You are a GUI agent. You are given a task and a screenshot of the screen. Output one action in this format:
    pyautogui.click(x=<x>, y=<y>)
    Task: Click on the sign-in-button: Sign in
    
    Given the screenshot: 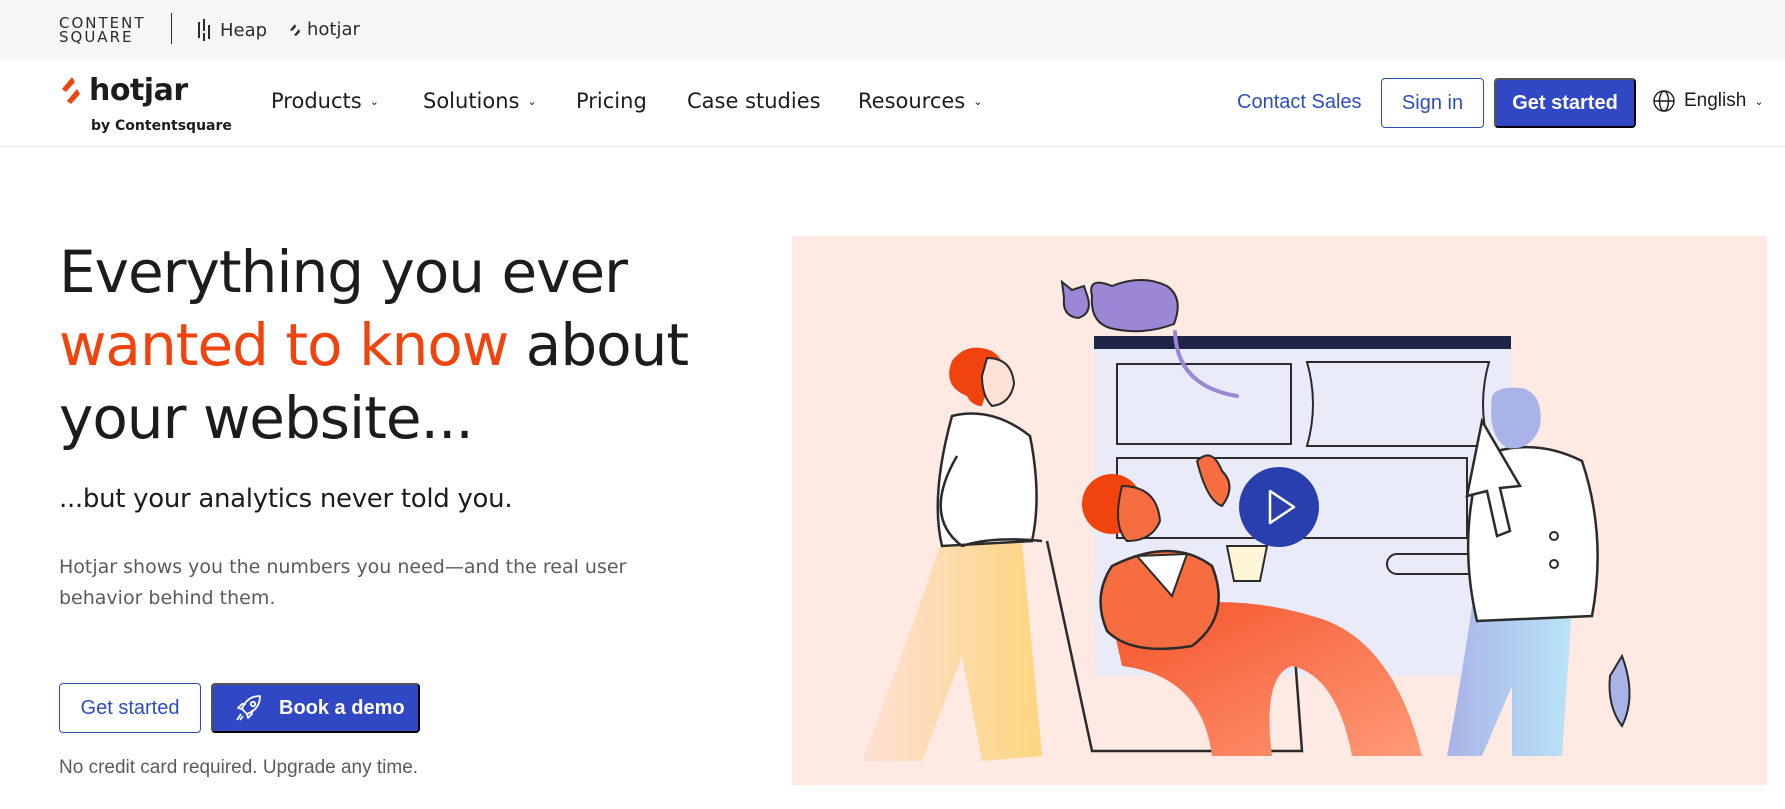 What is the action you would take?
    pyautogui.click(x=1432, y=103)
    